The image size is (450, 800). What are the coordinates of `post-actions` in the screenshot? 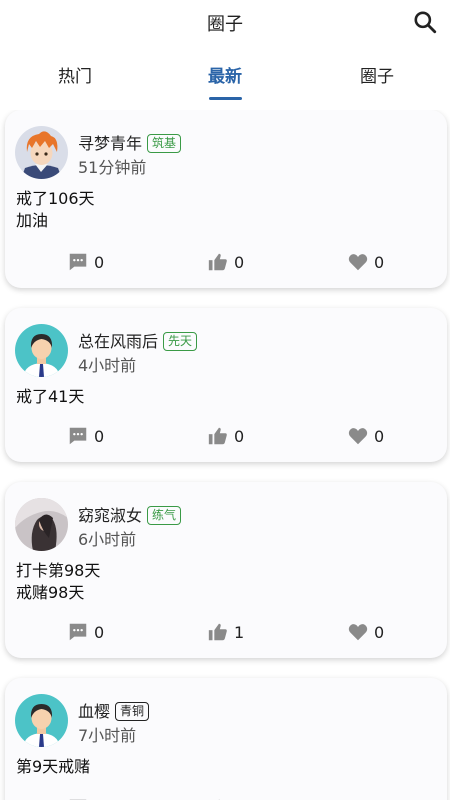 It's located at (226, 797).